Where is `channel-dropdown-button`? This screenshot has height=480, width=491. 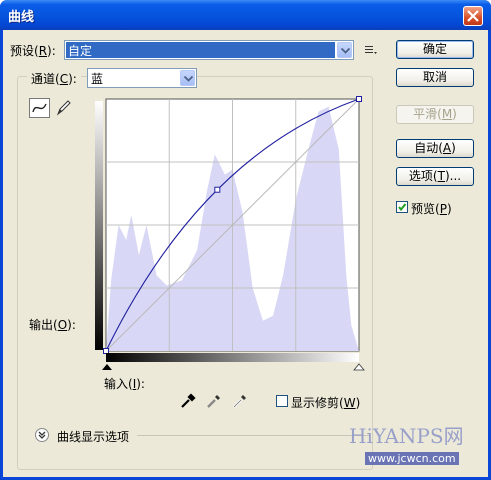 channel-dropdown-button is located at coordinates (187, 78).